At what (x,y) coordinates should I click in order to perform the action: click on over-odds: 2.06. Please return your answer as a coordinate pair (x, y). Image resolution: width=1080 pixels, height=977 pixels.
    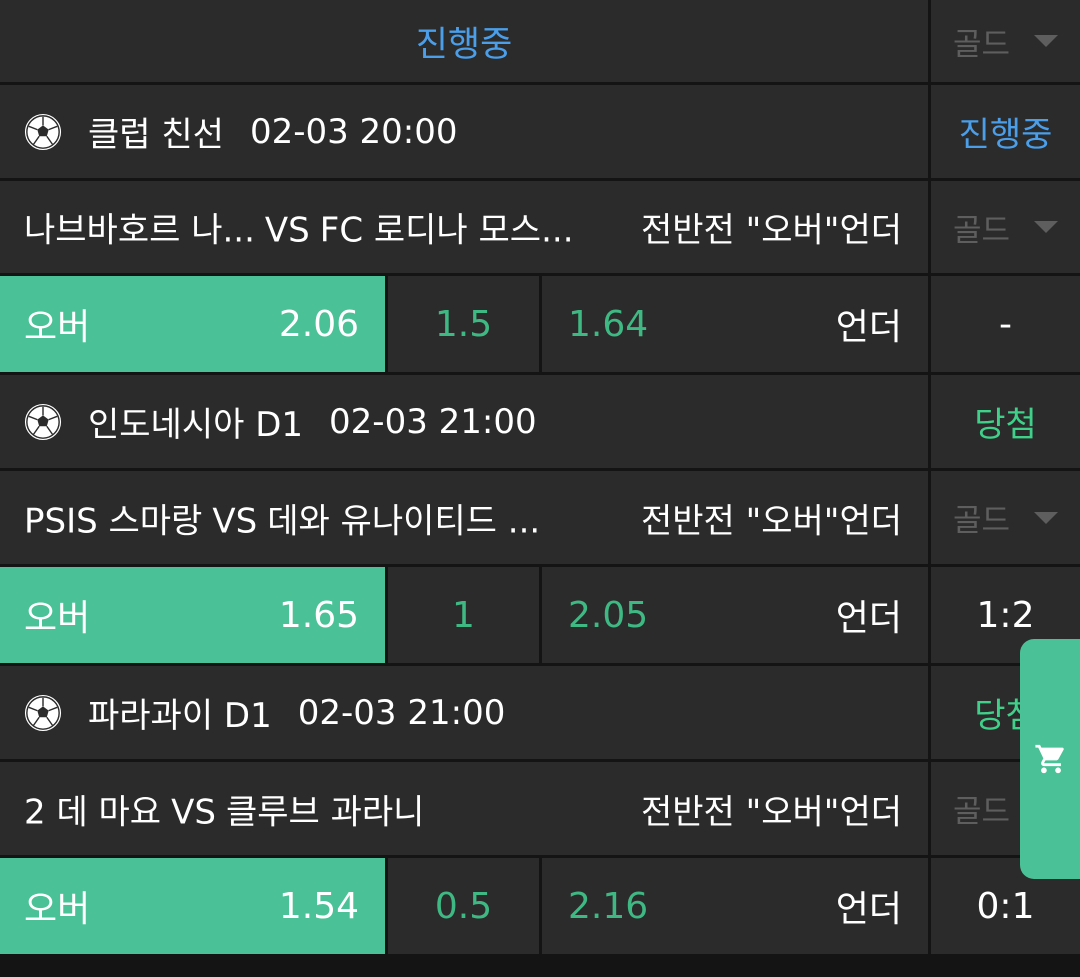
    Looking at the image, I should click on (318, 324).